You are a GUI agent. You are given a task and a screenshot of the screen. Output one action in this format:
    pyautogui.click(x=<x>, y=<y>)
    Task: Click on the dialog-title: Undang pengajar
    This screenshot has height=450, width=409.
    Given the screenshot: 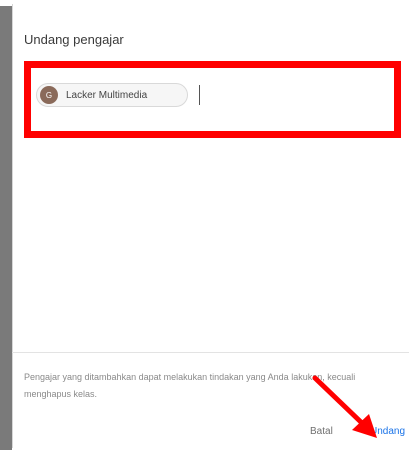 What is the action you would take?
    pyautogui.click(x=74, y=39)
    